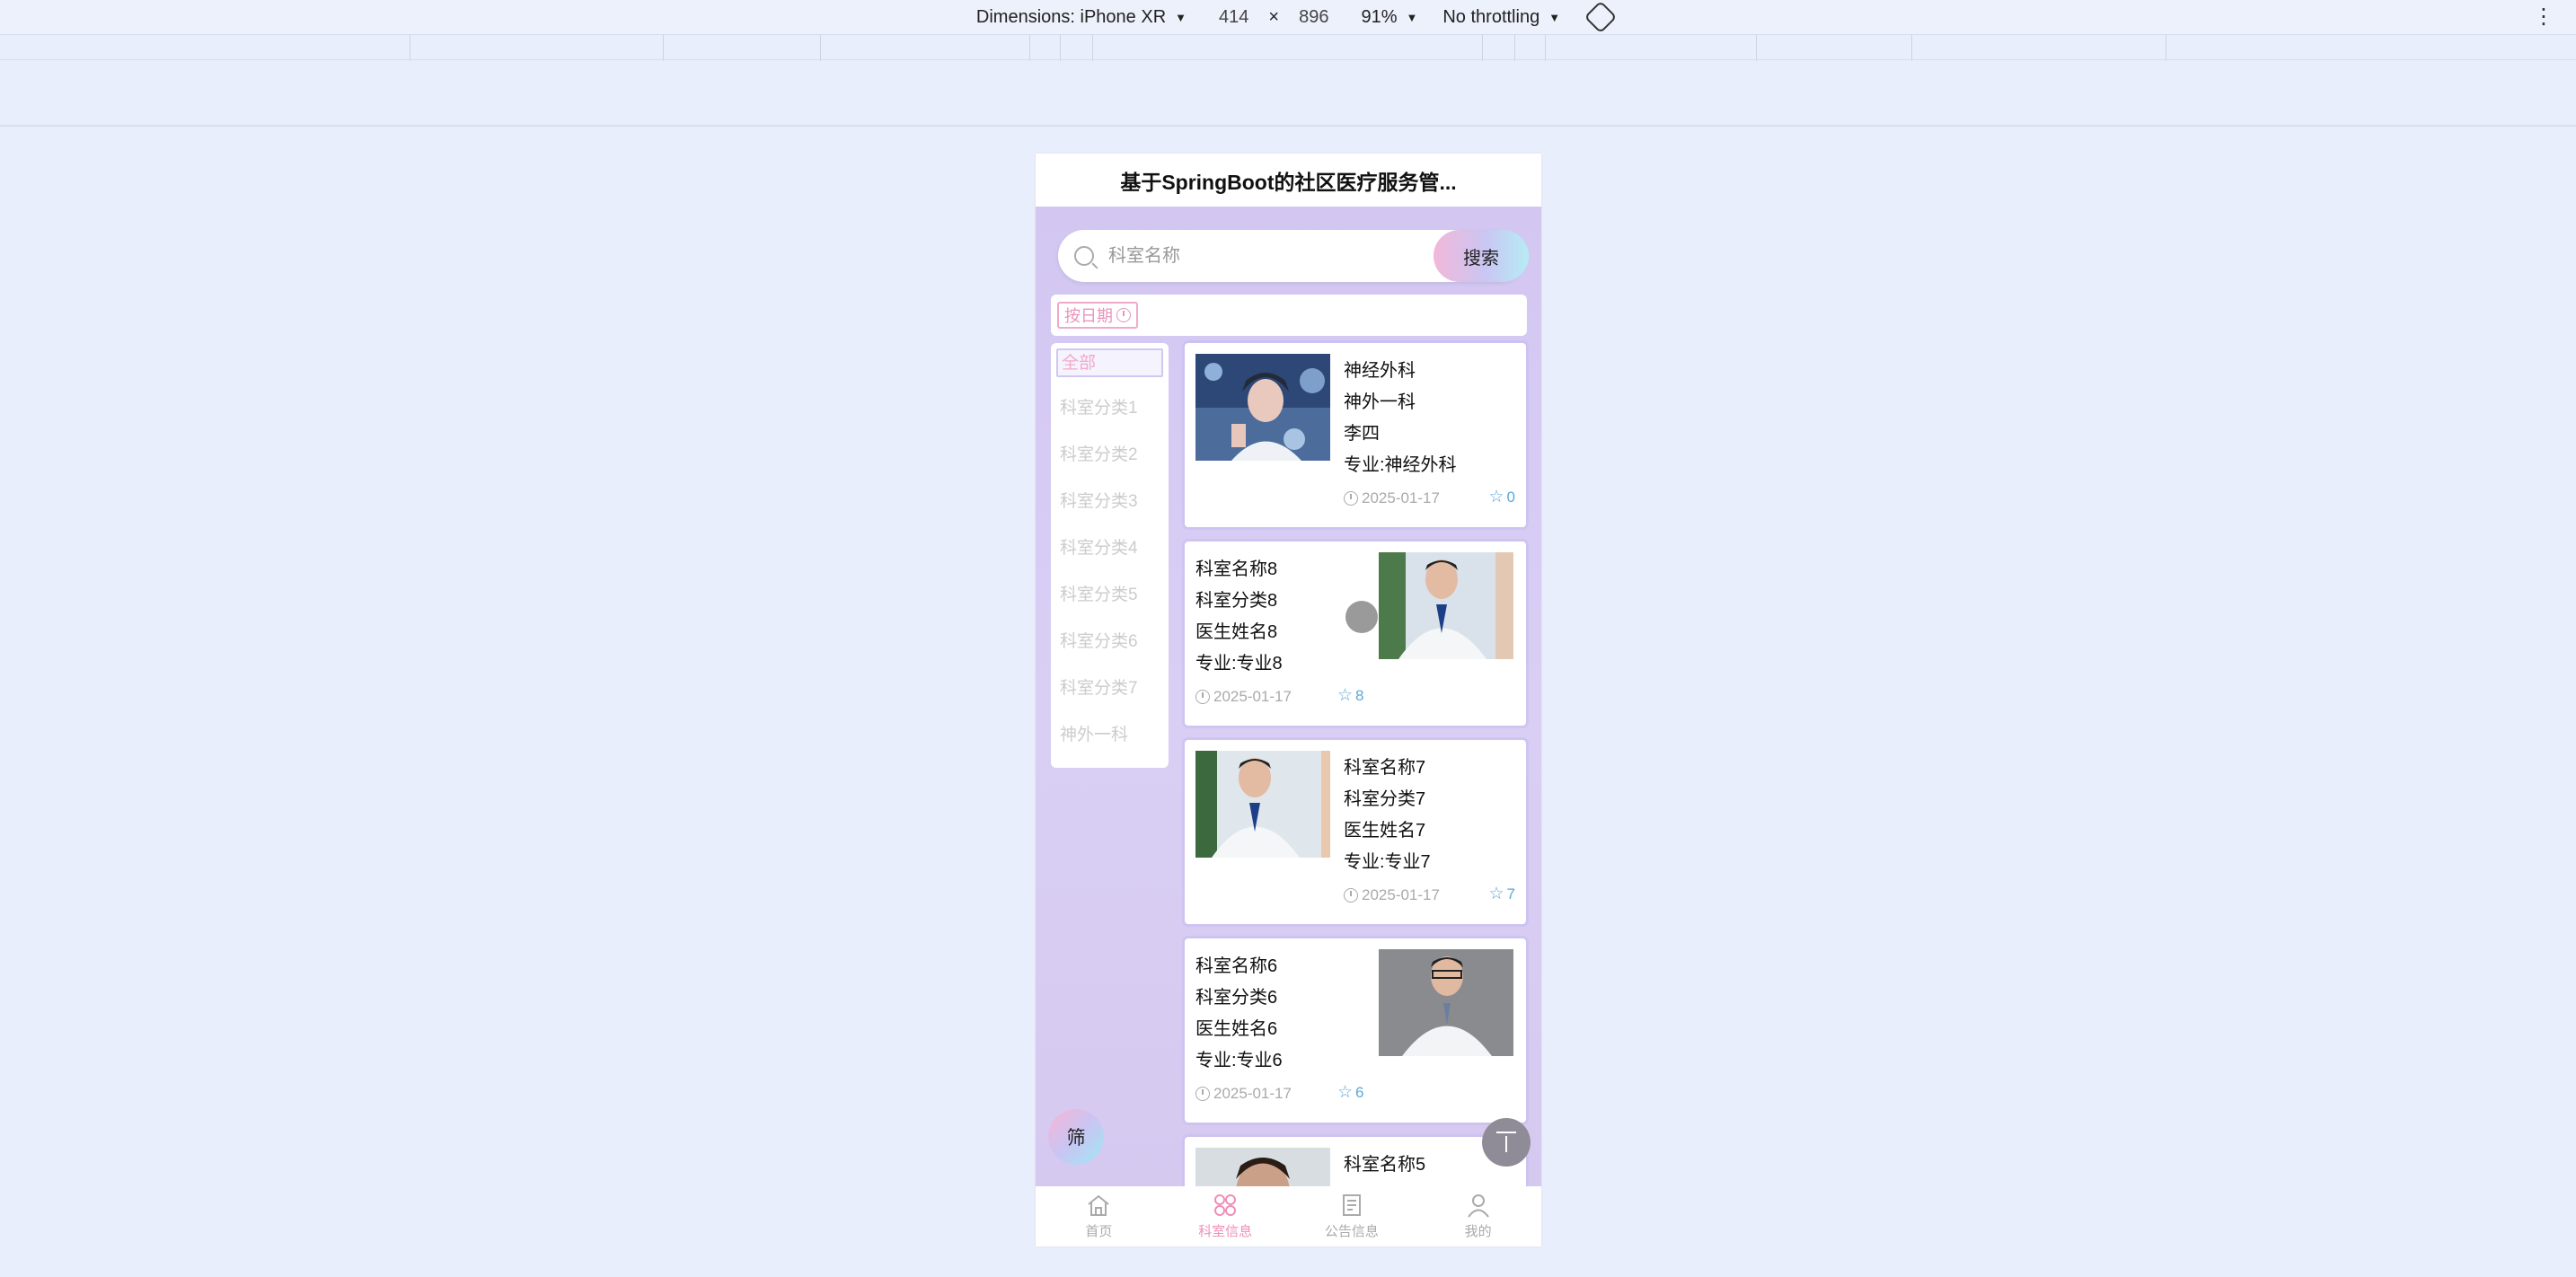  I want to click on department-category: 科室分类7, so click(1385, 799).